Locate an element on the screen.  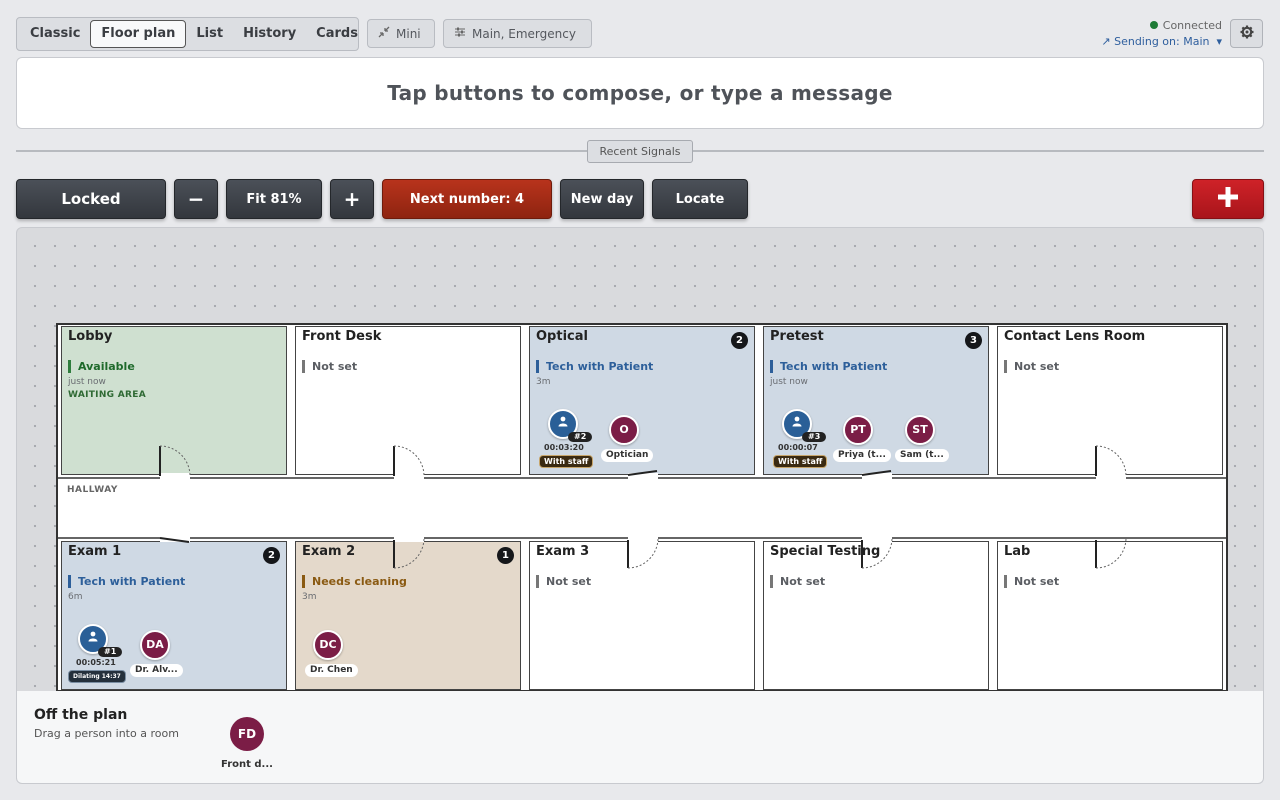
sending-text: Sending on: Main is located at coordinates (1162, 41).